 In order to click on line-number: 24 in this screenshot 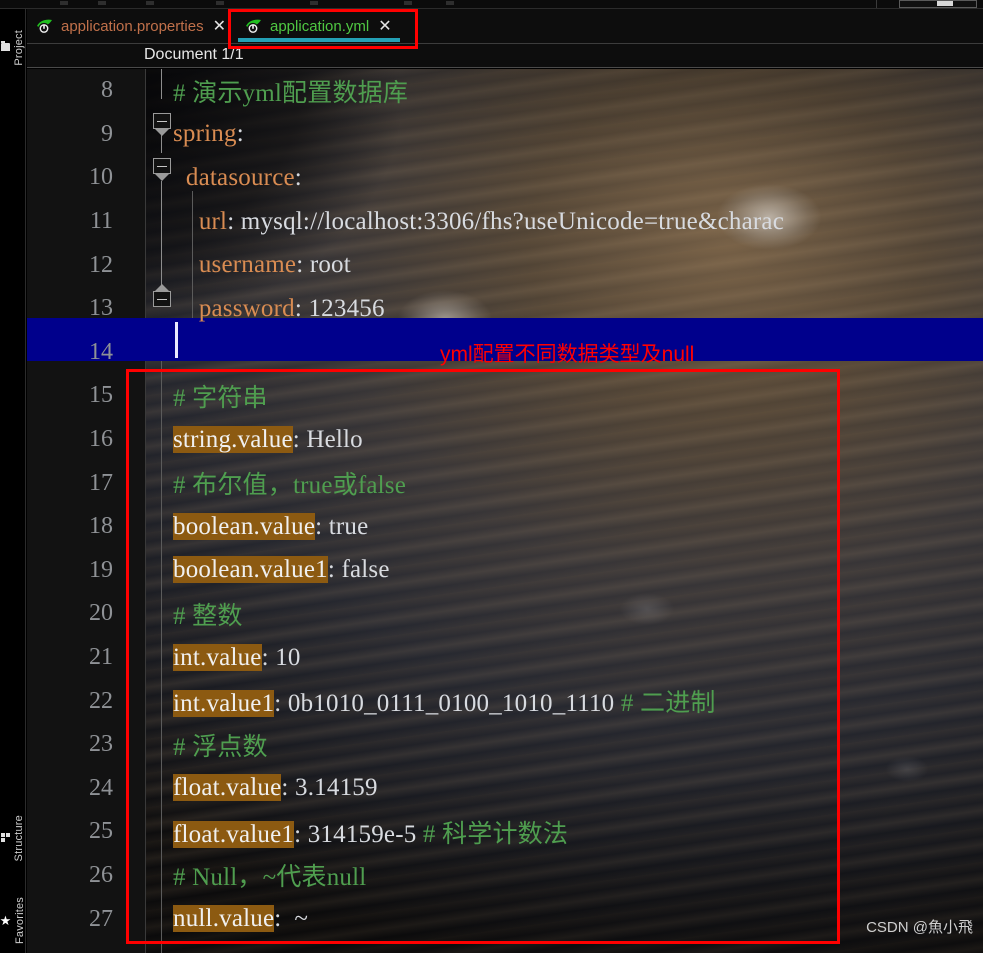, I will do `click(101, 787)`.